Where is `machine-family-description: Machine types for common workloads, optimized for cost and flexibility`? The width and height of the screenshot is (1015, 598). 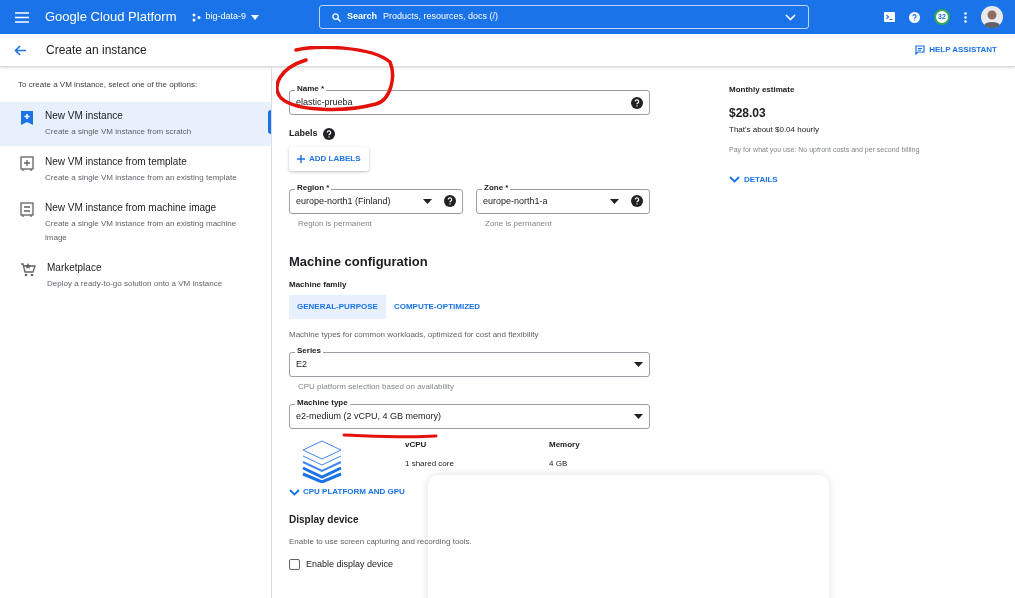
machine-family-description: Machine types for common workloads, optimized for cost and flexibility is located at coordinates (414, 335).